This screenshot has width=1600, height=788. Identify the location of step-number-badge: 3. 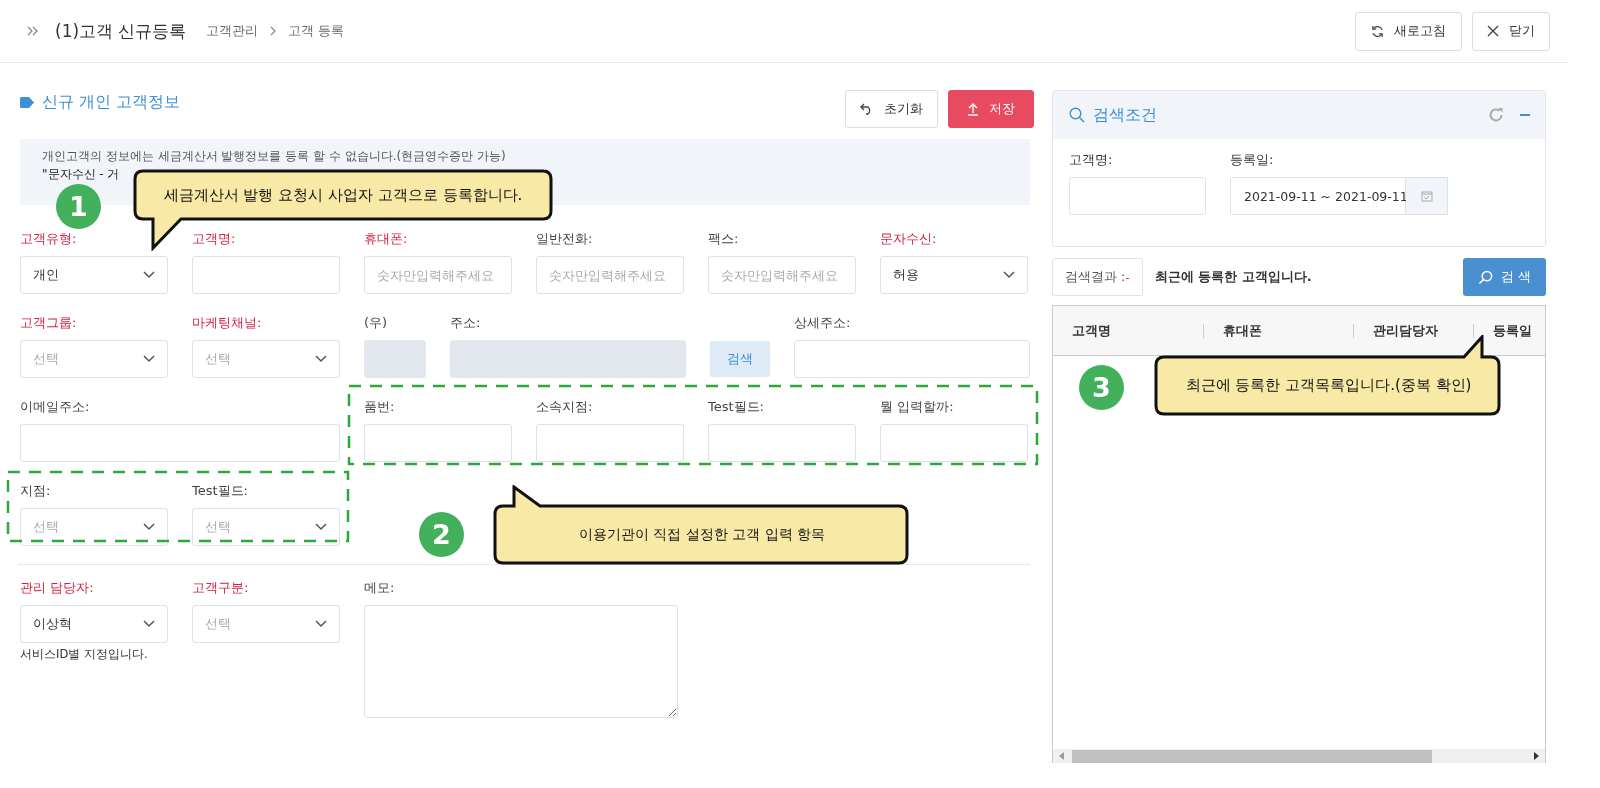
(1101, 387).